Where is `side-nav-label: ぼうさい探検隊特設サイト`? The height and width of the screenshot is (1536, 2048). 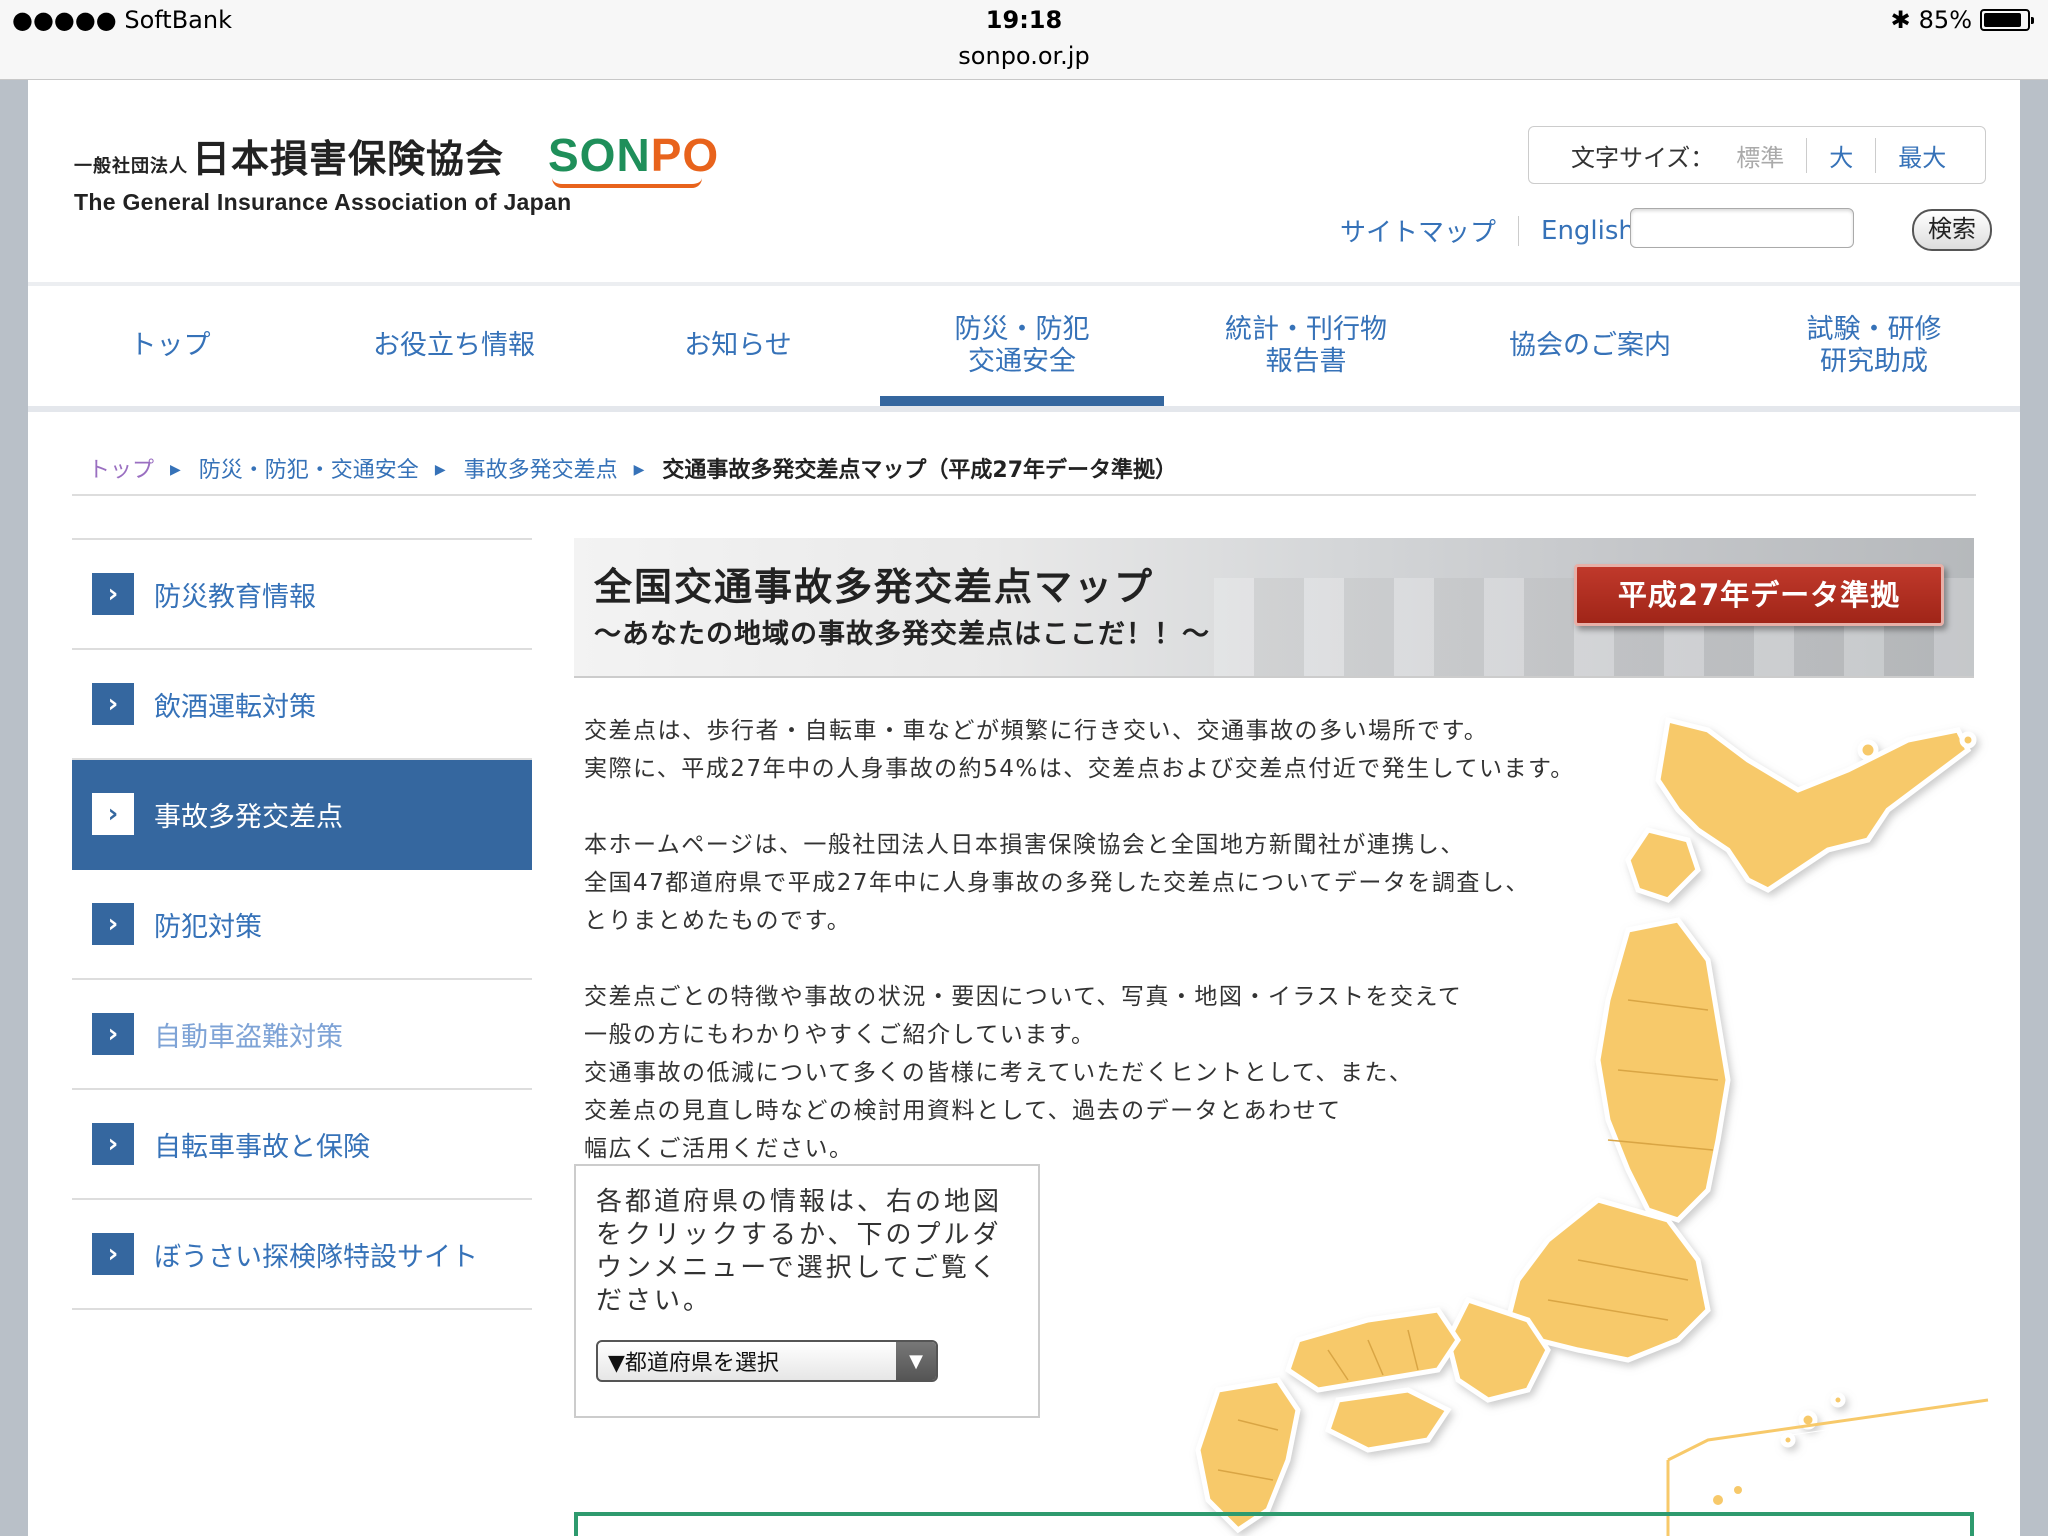 side-nav-label: ぼうさい探検隊特設サイト is located at coordinates (316, 1257).